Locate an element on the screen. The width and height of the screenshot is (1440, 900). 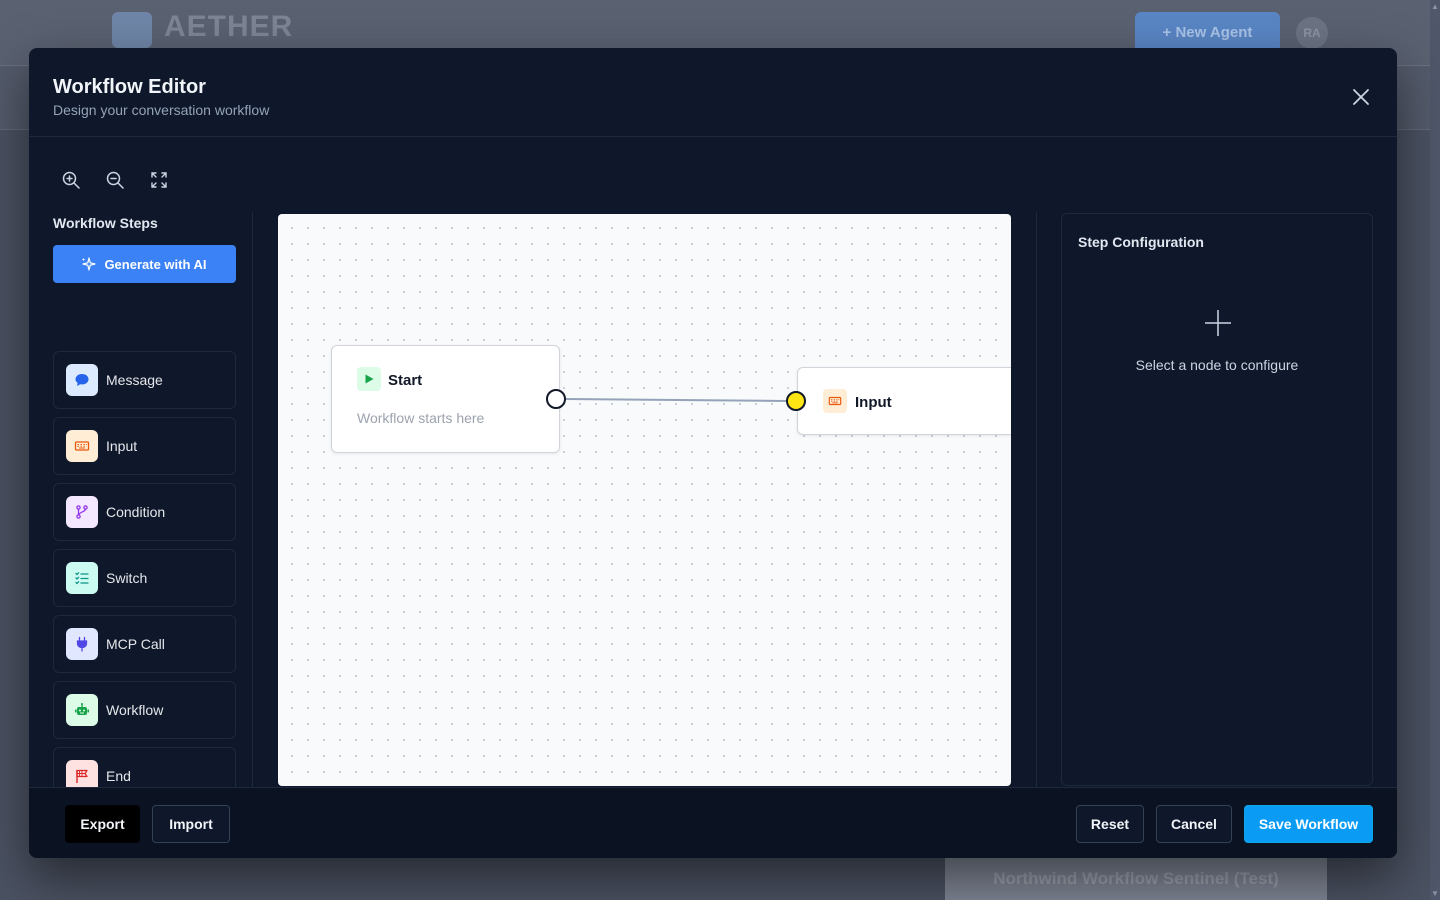
reset-button: Reset is located at coordinates (1110, 824).